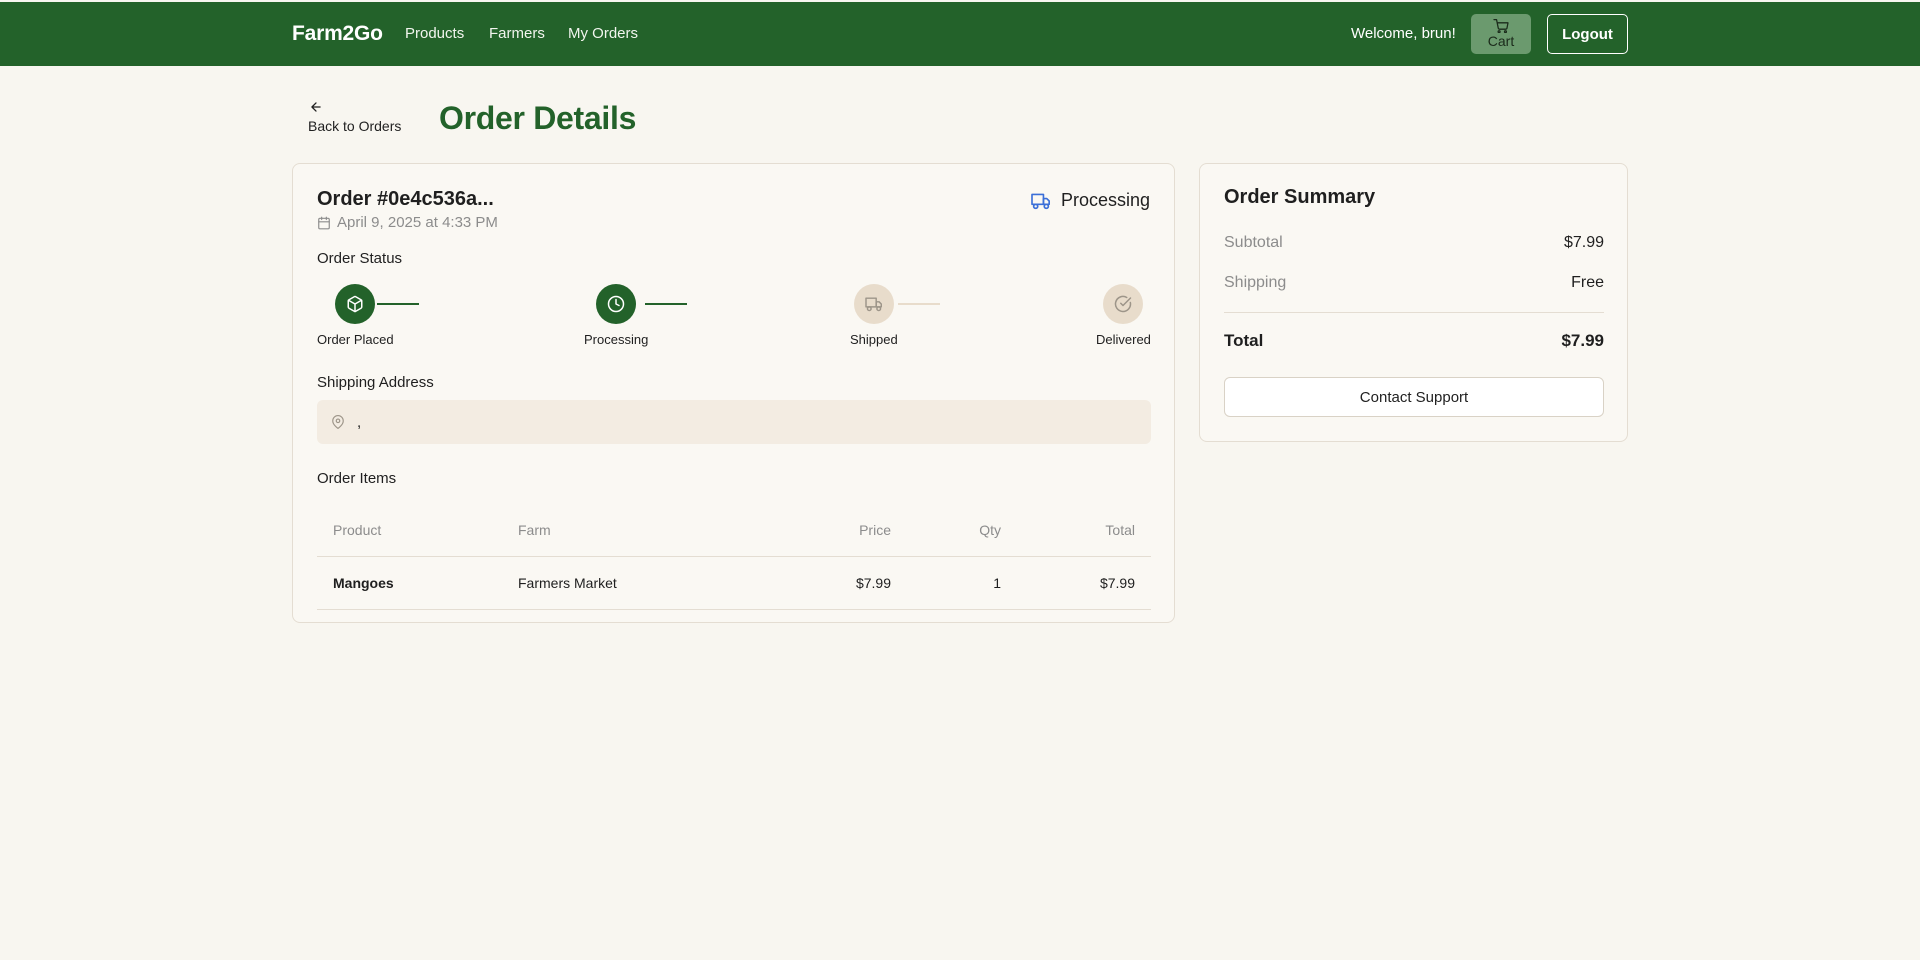 The height and width of the screenshot is (960, 1920). I want to click on package-icon, so click(355, 304).